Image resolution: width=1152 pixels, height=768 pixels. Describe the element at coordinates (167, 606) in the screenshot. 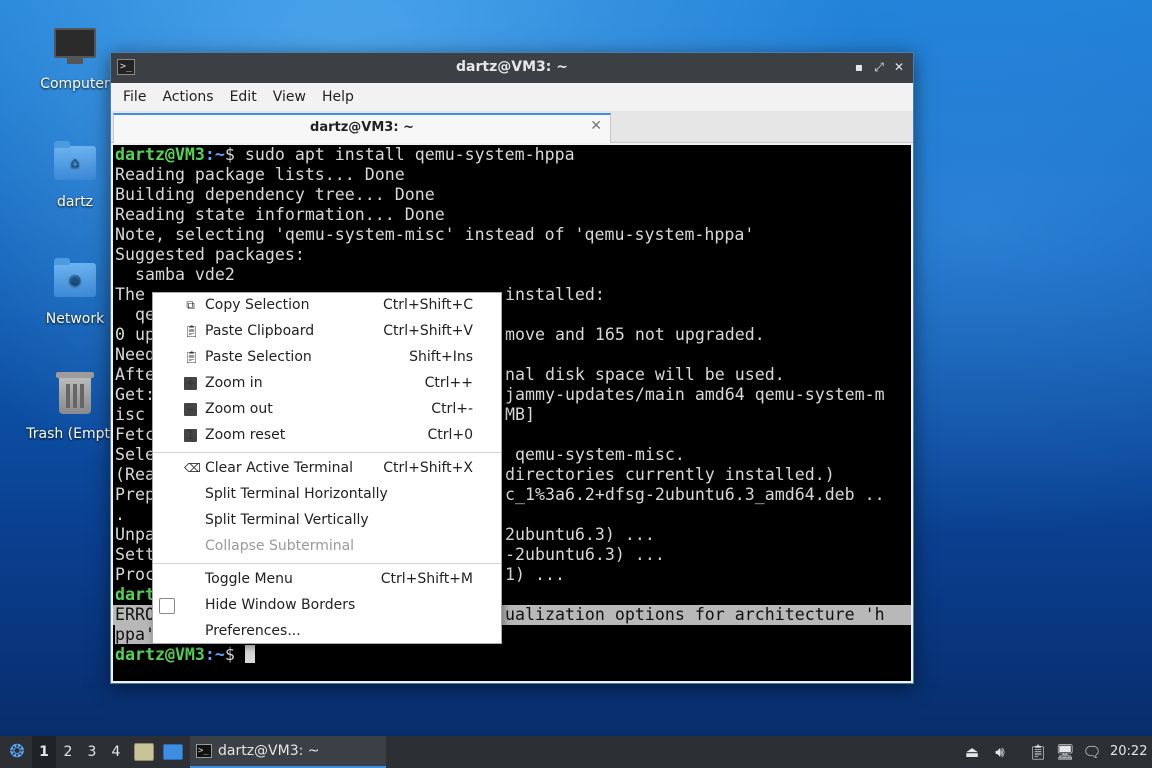

I see `hide-borders-checkbox` at that location.